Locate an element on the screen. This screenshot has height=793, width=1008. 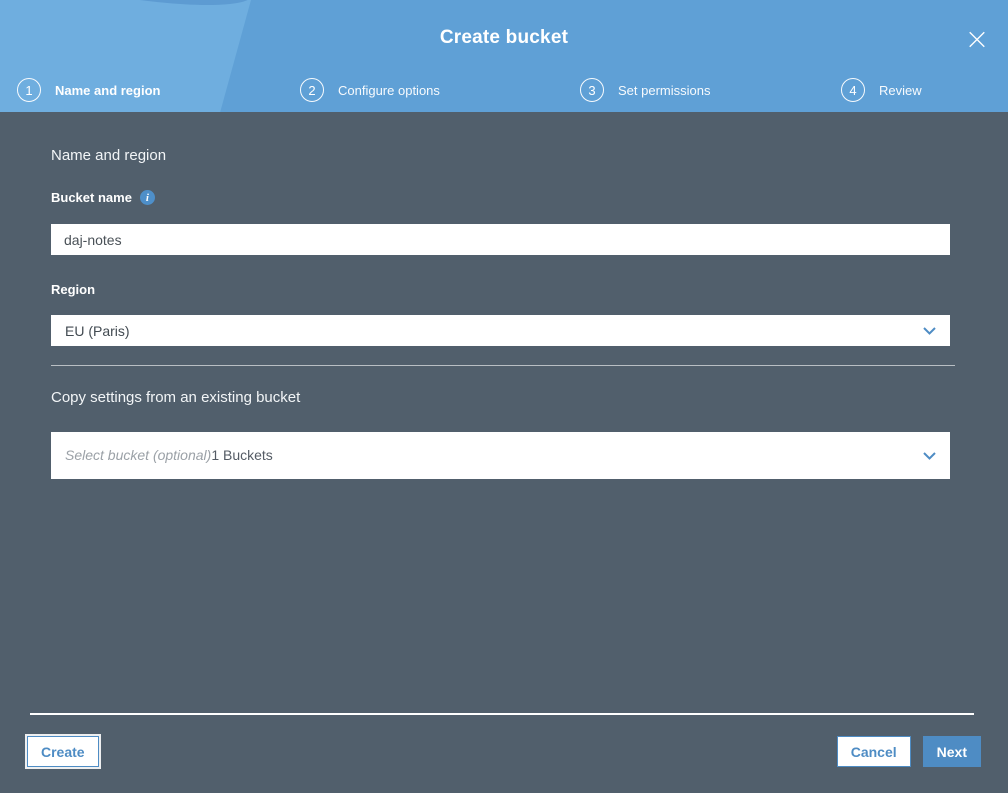
next-button: Next is located at coordinates (951, 751).